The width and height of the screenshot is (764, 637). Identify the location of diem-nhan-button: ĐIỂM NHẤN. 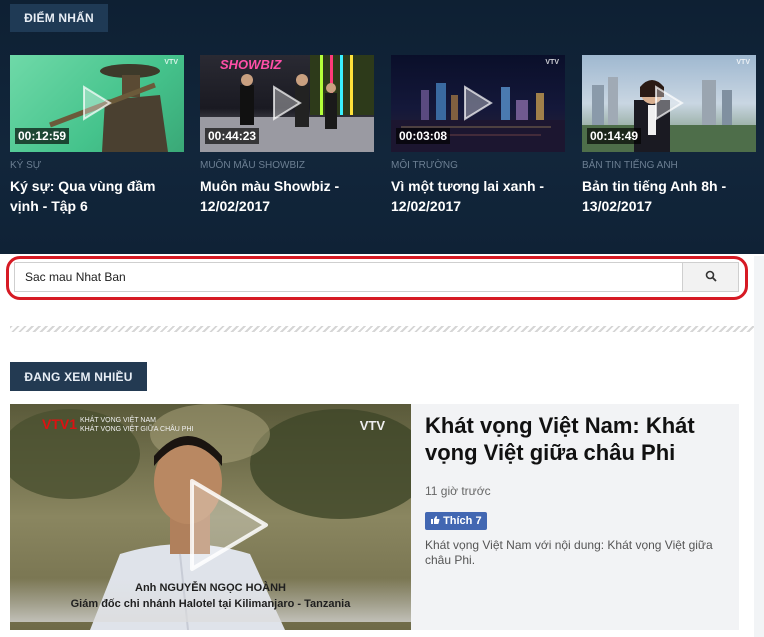
(59, 18).